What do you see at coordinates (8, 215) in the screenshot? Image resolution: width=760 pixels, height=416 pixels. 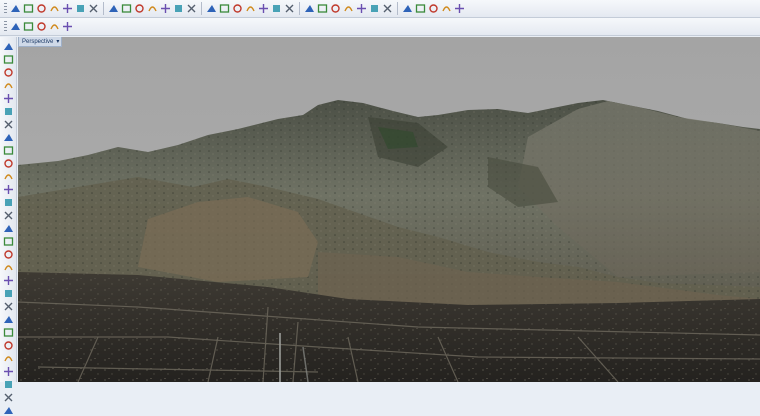 I see `trim-tool-icon` at bounding box center [8, 215].